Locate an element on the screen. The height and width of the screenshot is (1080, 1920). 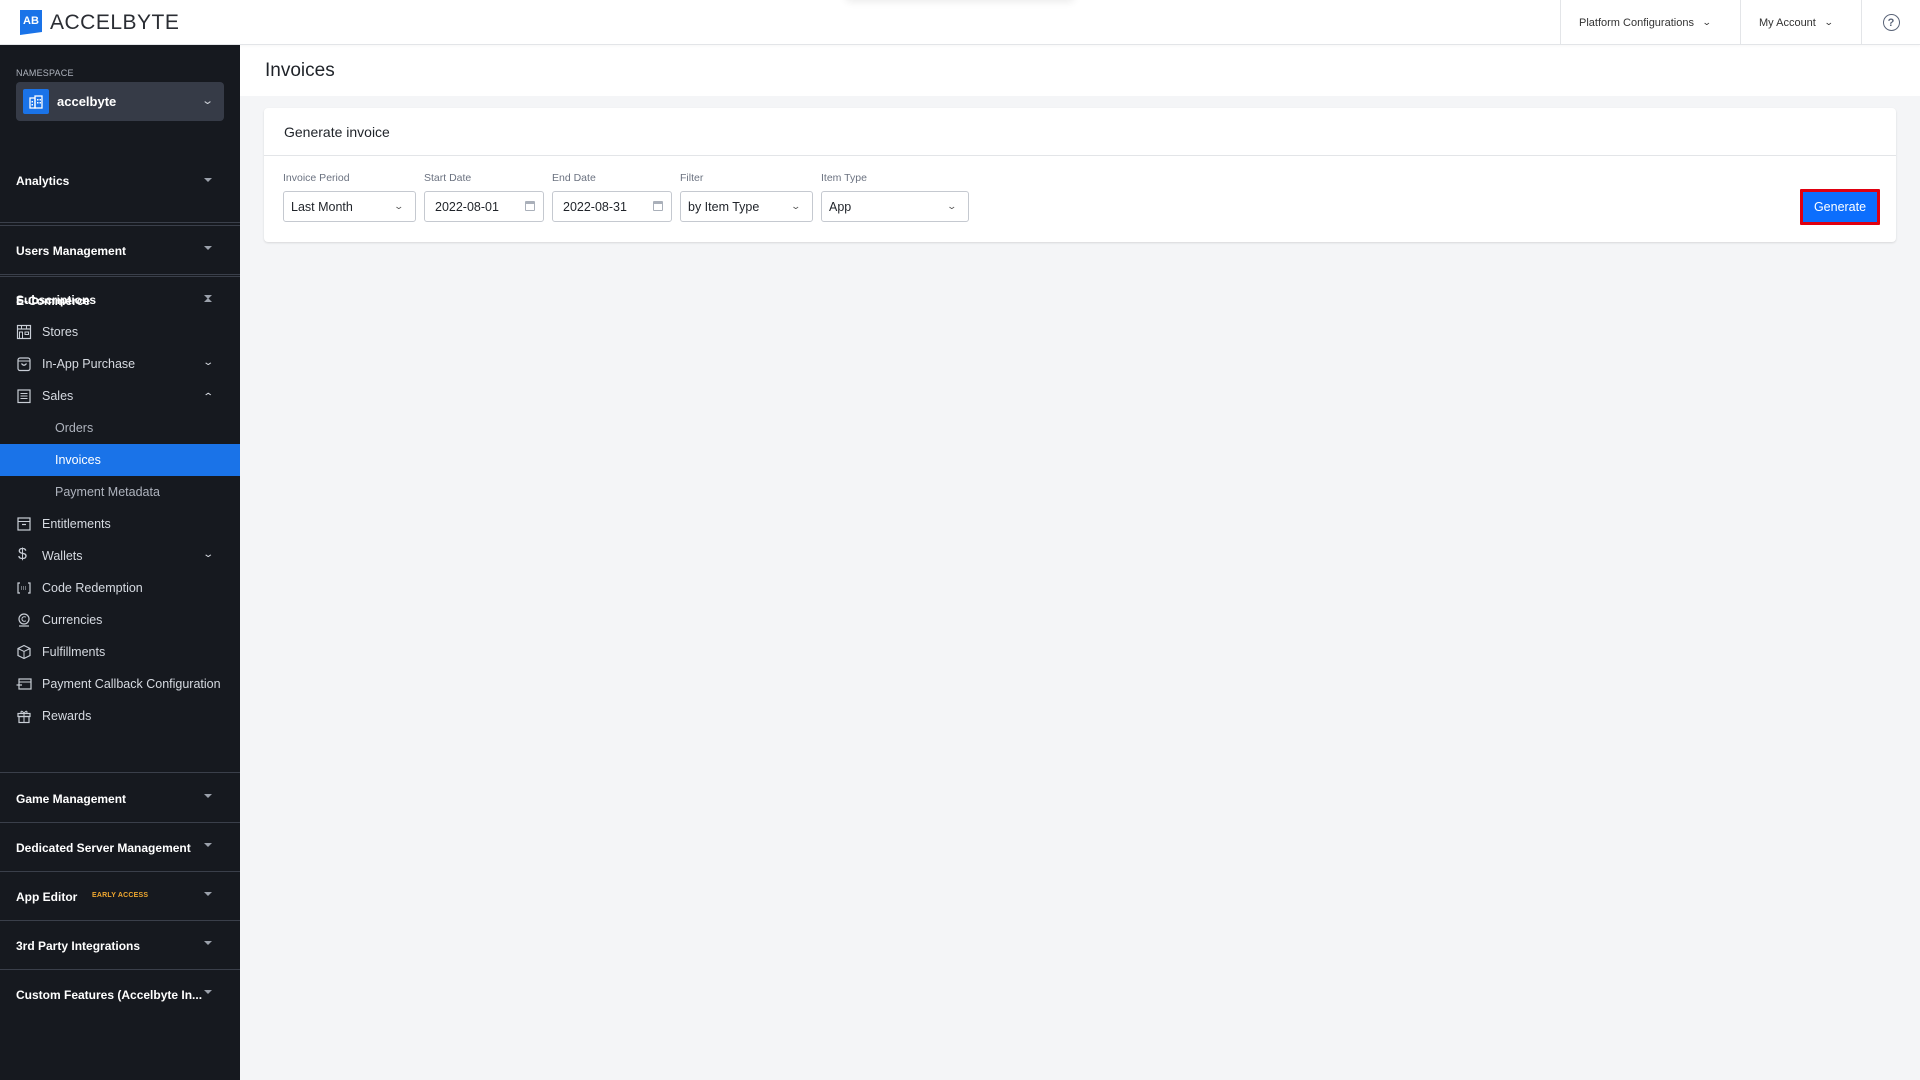
code-brackets-icon is located at coordinates (24, 588).